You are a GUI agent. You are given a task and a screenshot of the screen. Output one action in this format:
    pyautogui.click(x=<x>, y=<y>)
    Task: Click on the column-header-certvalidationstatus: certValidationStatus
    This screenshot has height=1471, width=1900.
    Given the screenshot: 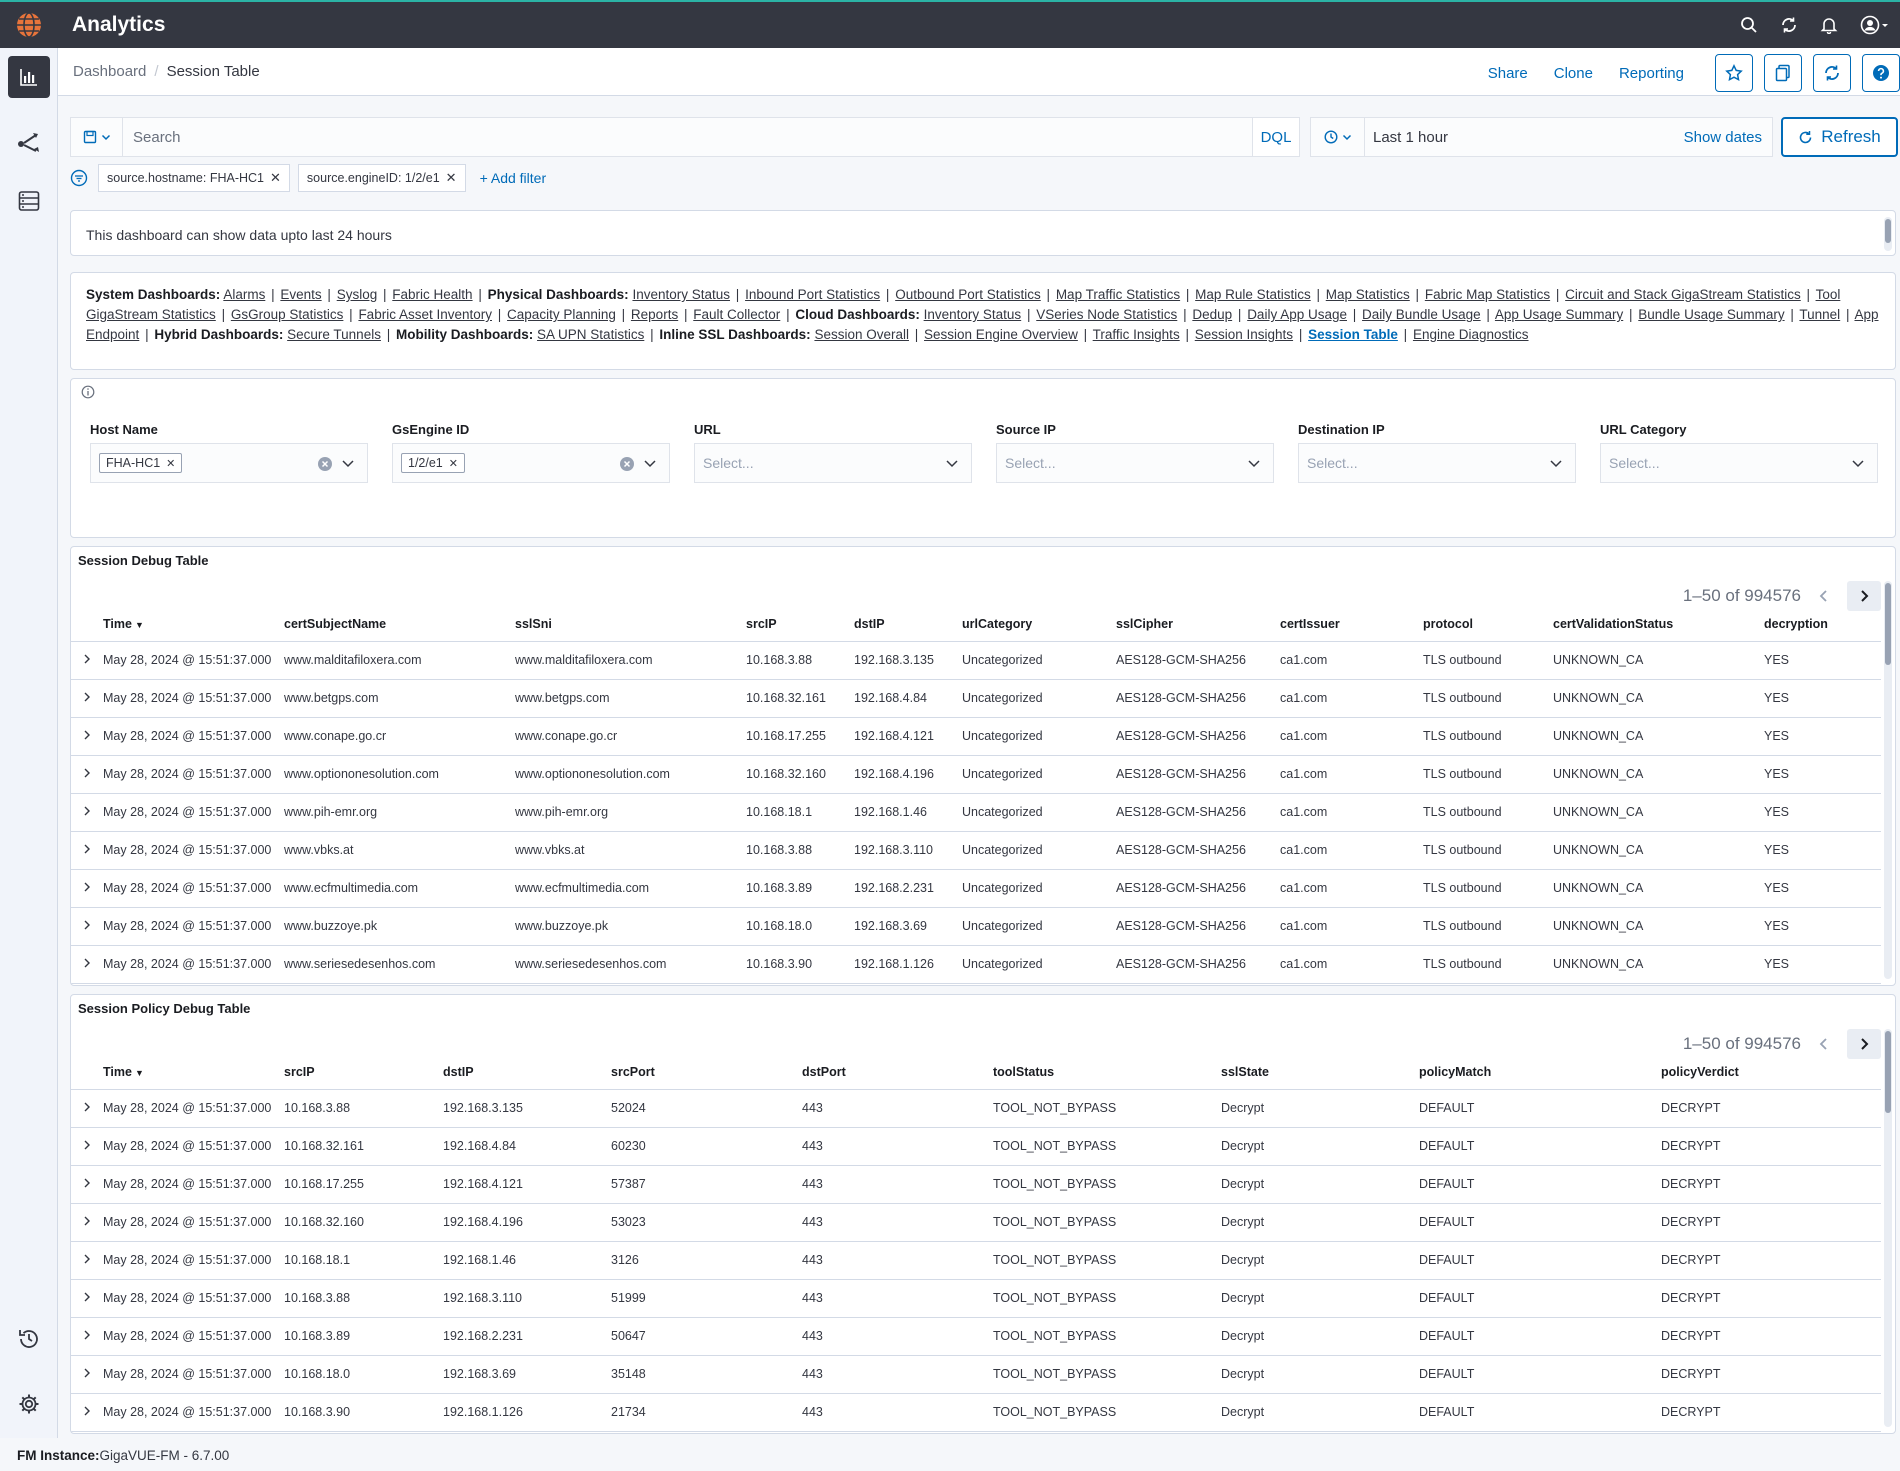 What is the action you would take?
    pyautogui.click(x=1658, y=624)
    